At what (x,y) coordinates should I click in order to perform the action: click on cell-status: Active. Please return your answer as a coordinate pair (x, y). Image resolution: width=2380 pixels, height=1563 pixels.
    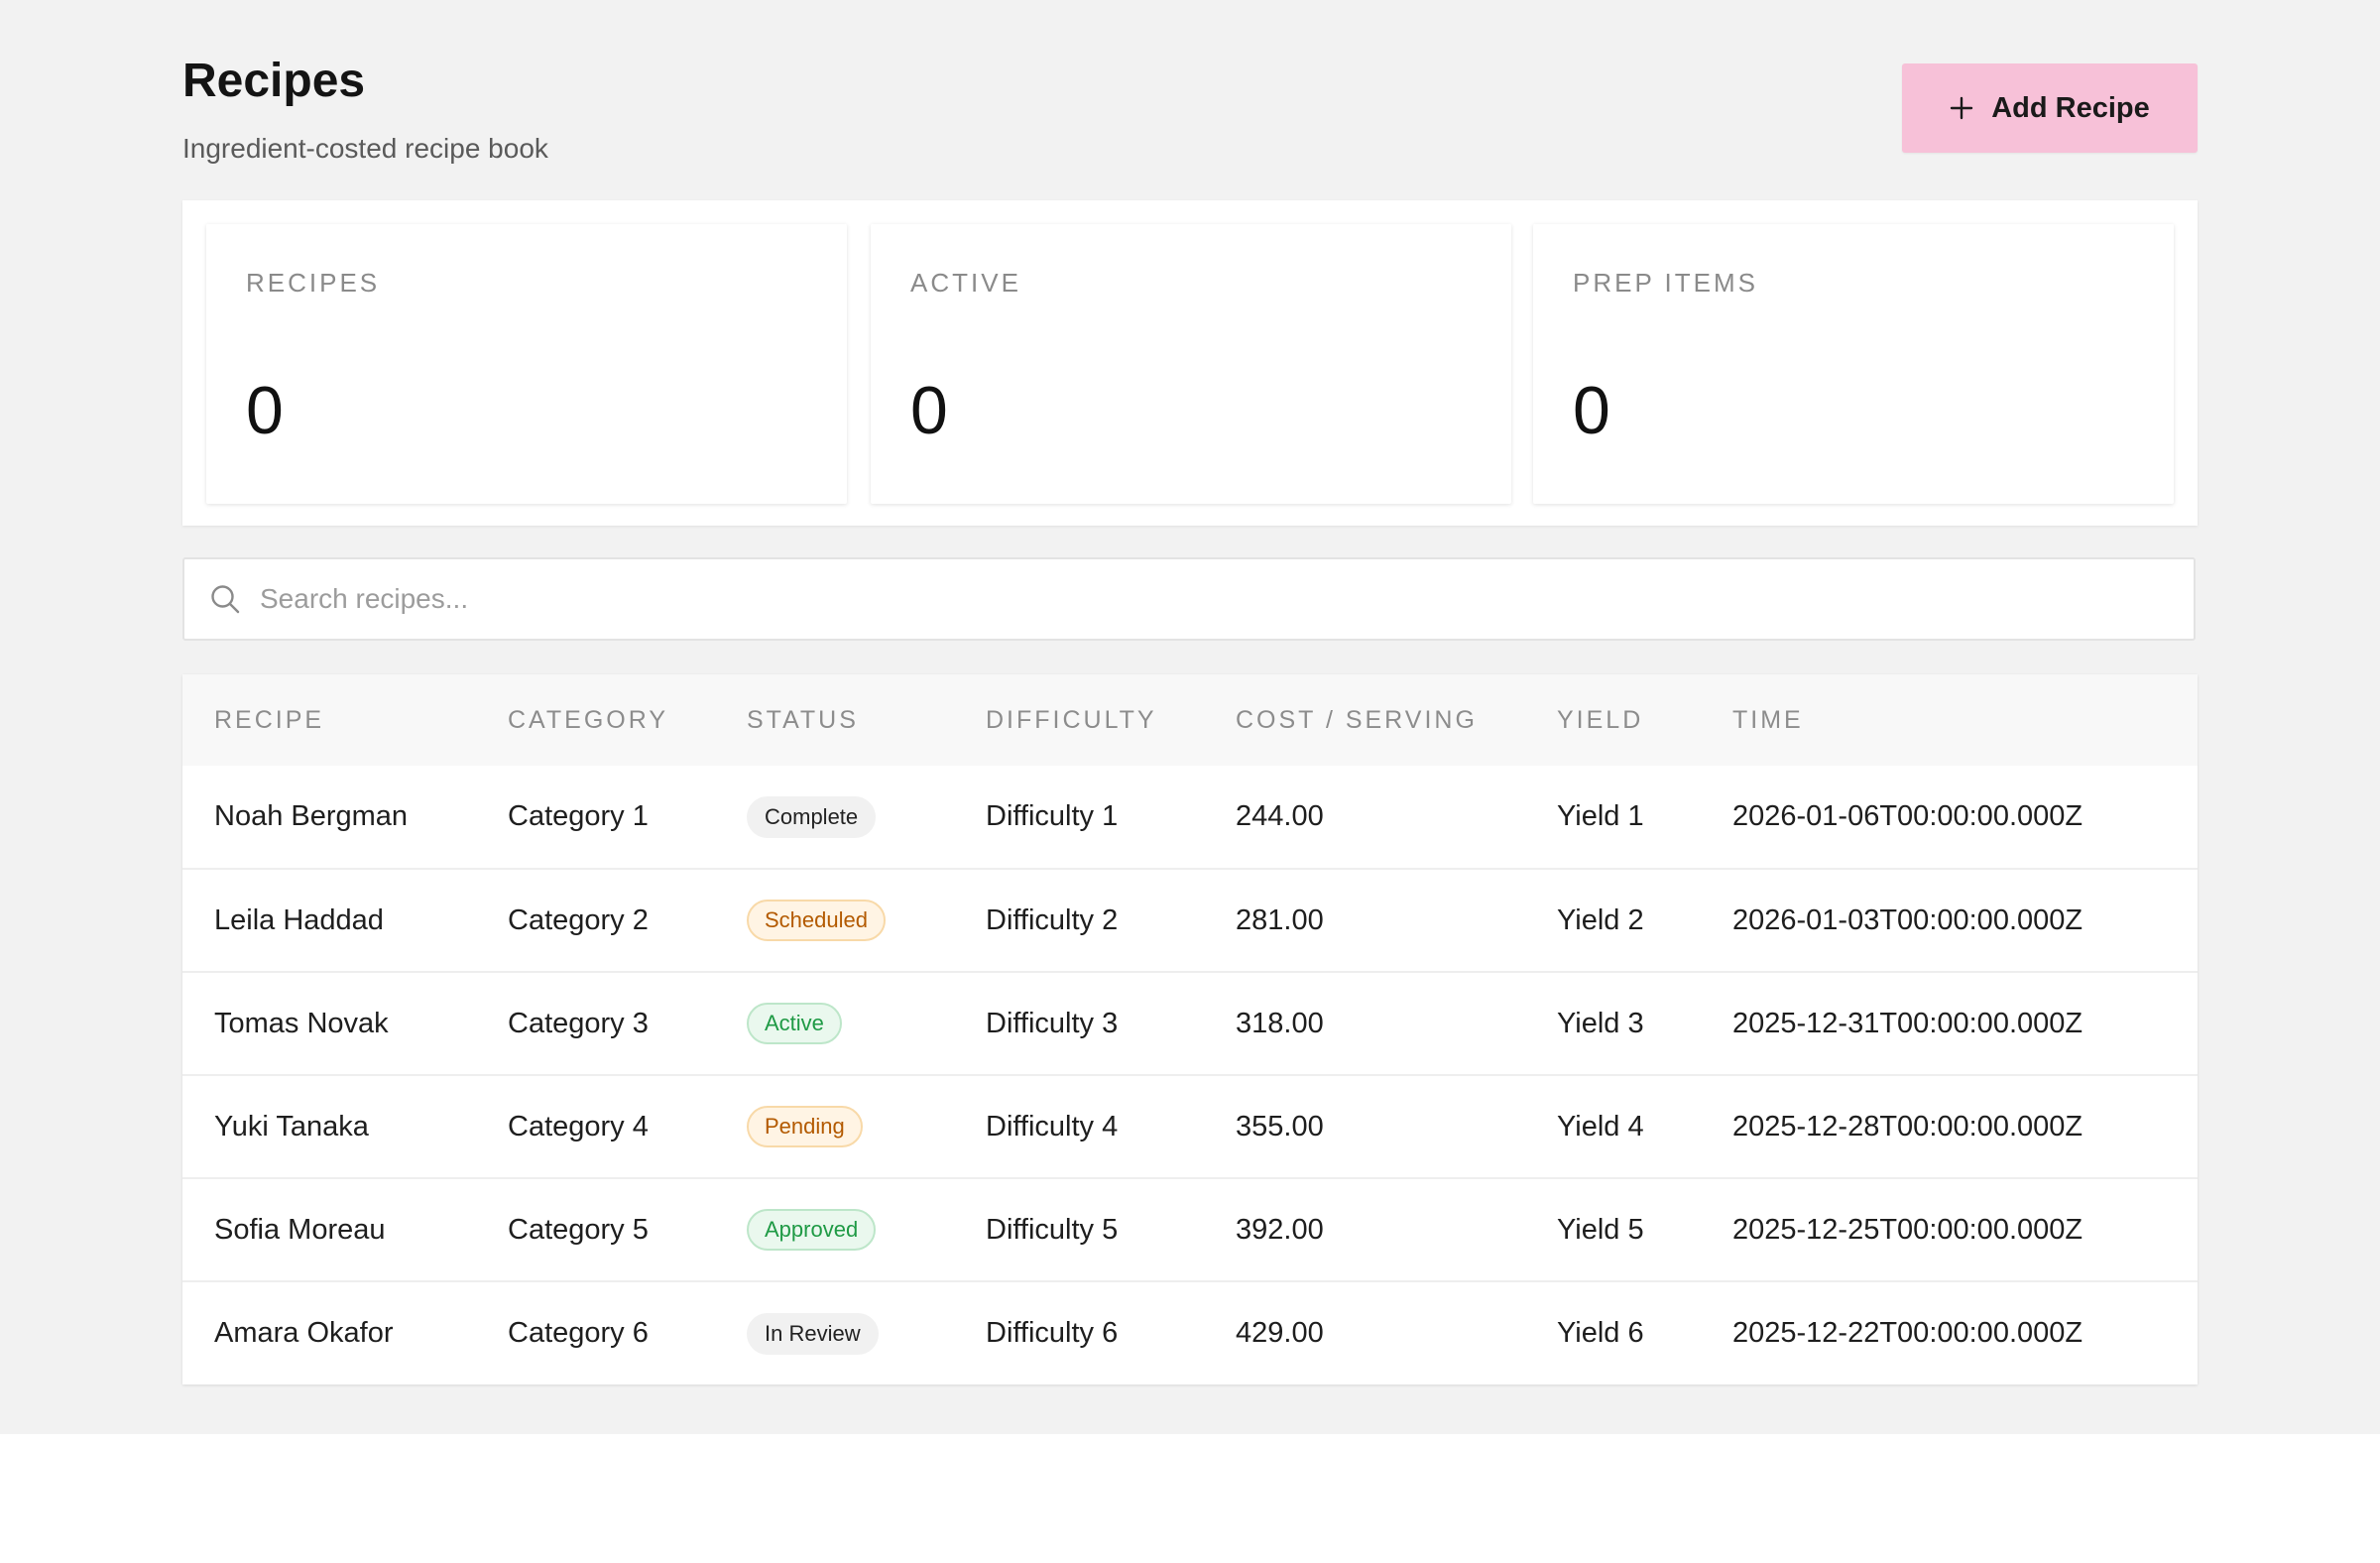
    Looking at the image, I should click on (866, 1023).